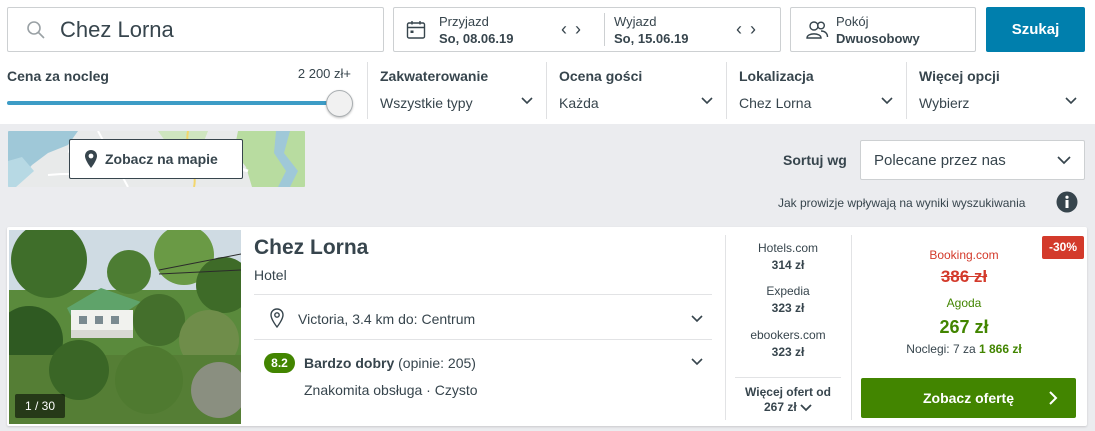 This screenshot has width=1095, height=431. What do you see at coordinates (959, 76) in the screenshot?
I see `more-options-filter-title: Więcej opcji` at bounding box center [959, 76].